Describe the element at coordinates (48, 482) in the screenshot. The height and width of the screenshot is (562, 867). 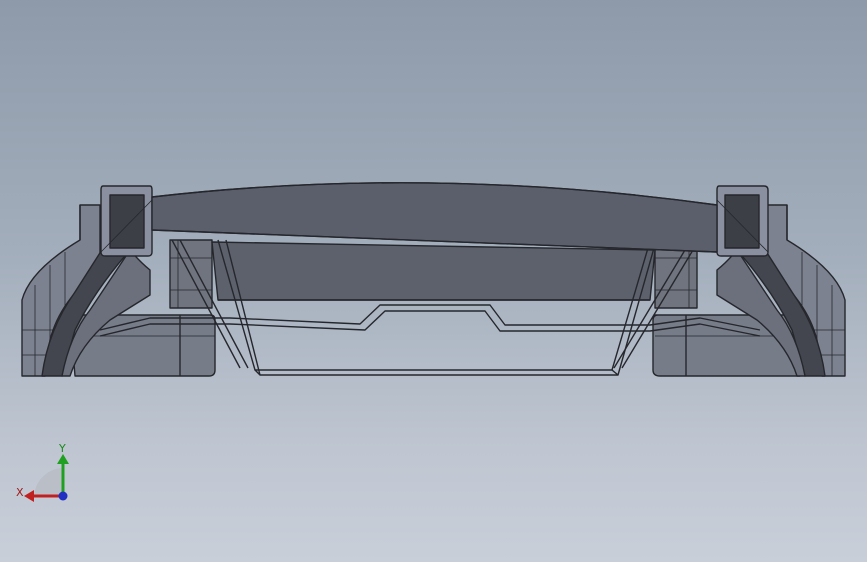
I see `triad-plane` at that location.